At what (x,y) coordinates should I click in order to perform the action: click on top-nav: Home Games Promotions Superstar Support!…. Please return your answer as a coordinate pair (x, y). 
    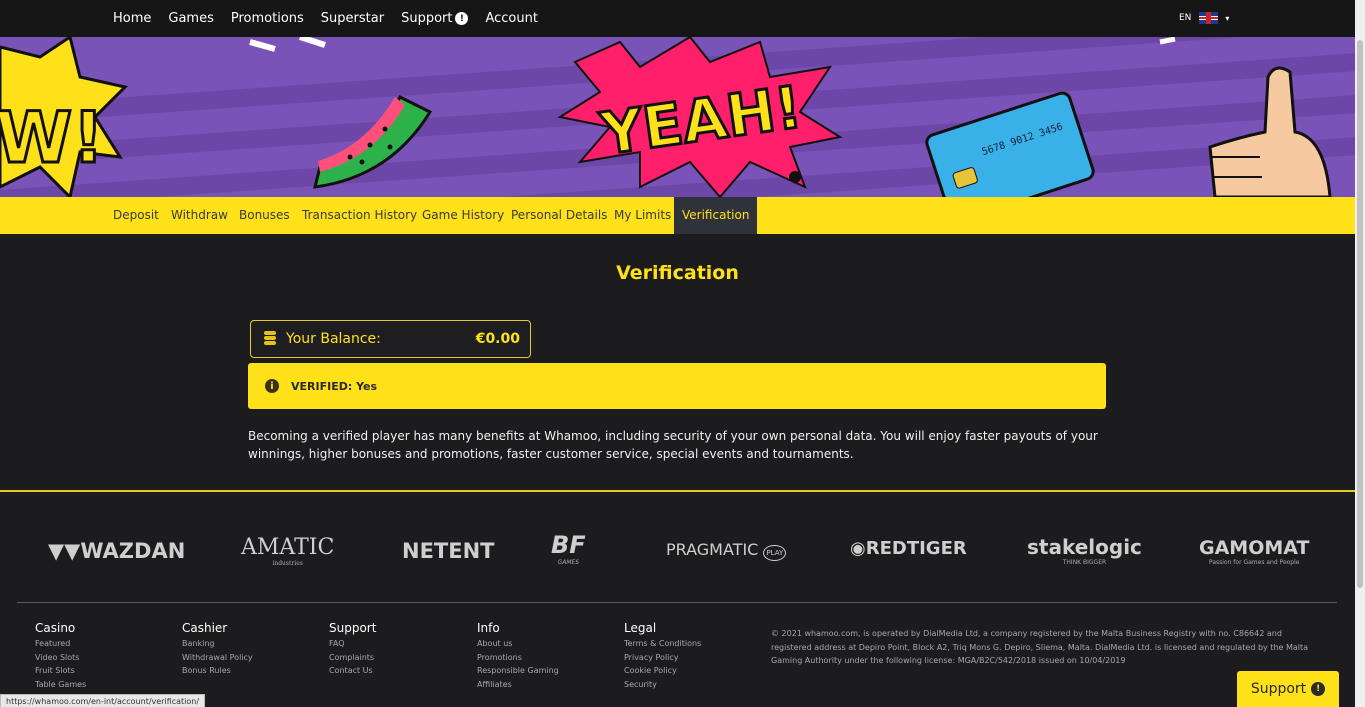
    Looking at the image, I should click on (677, 18).